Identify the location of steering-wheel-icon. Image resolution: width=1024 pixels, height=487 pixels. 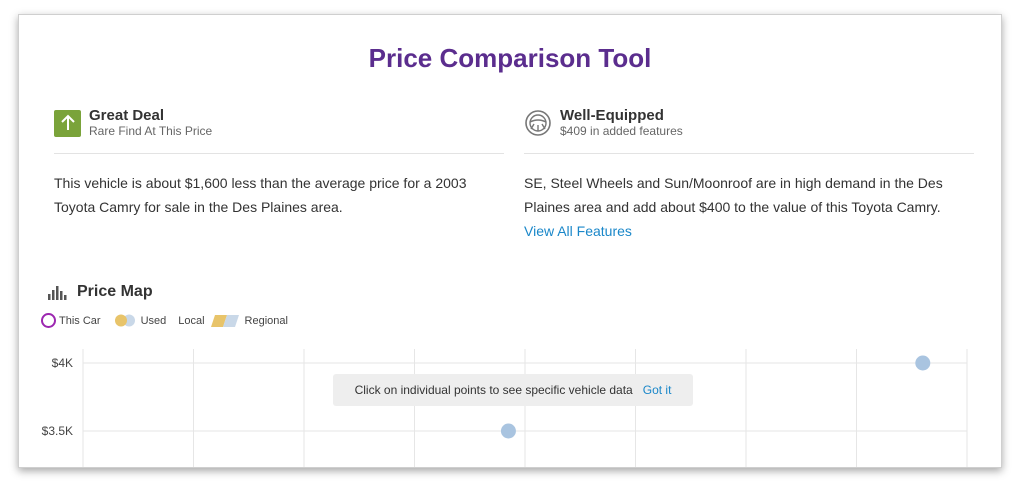
(538, 123).